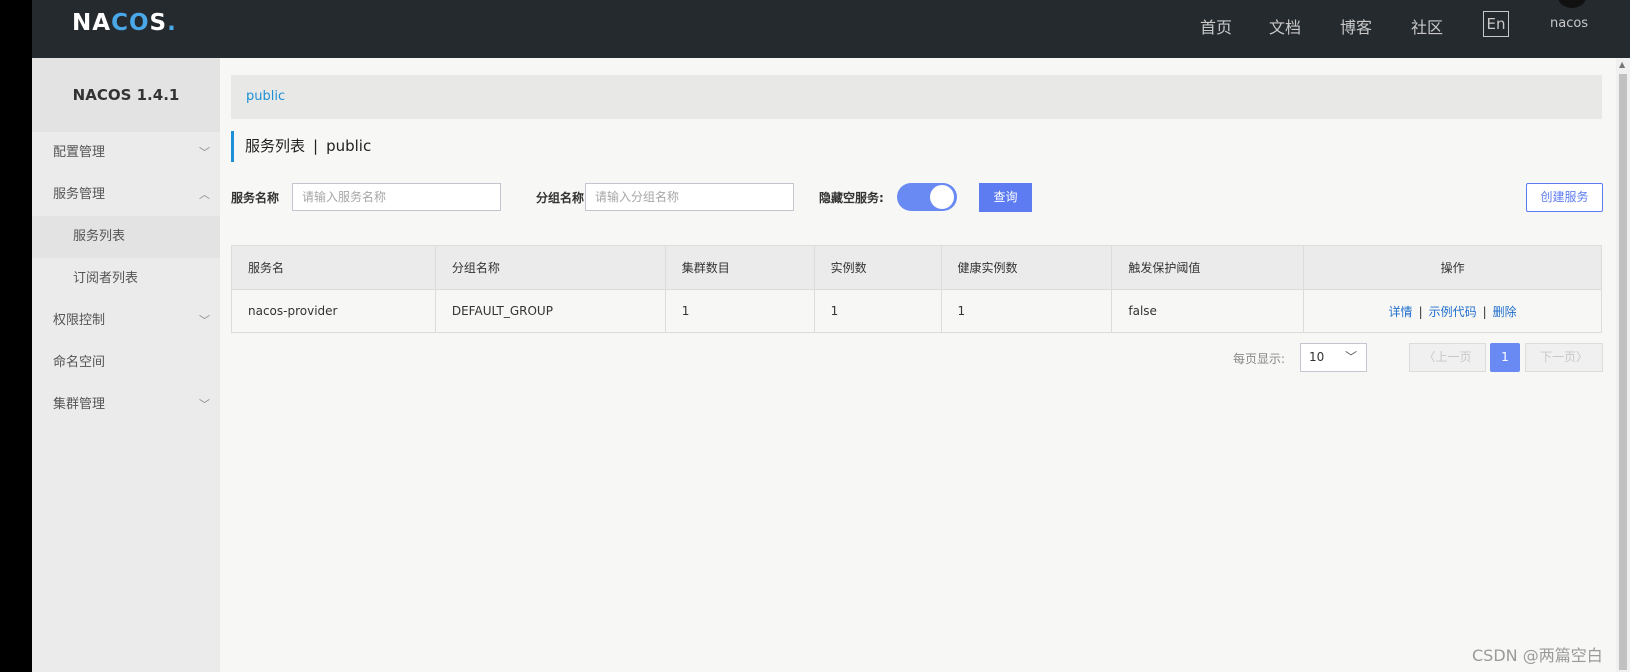  What do you see at coordinates (739, 267) in the screenshot?
I see `col-cluster-count: 集群数目` at bounding box center [739, 267].